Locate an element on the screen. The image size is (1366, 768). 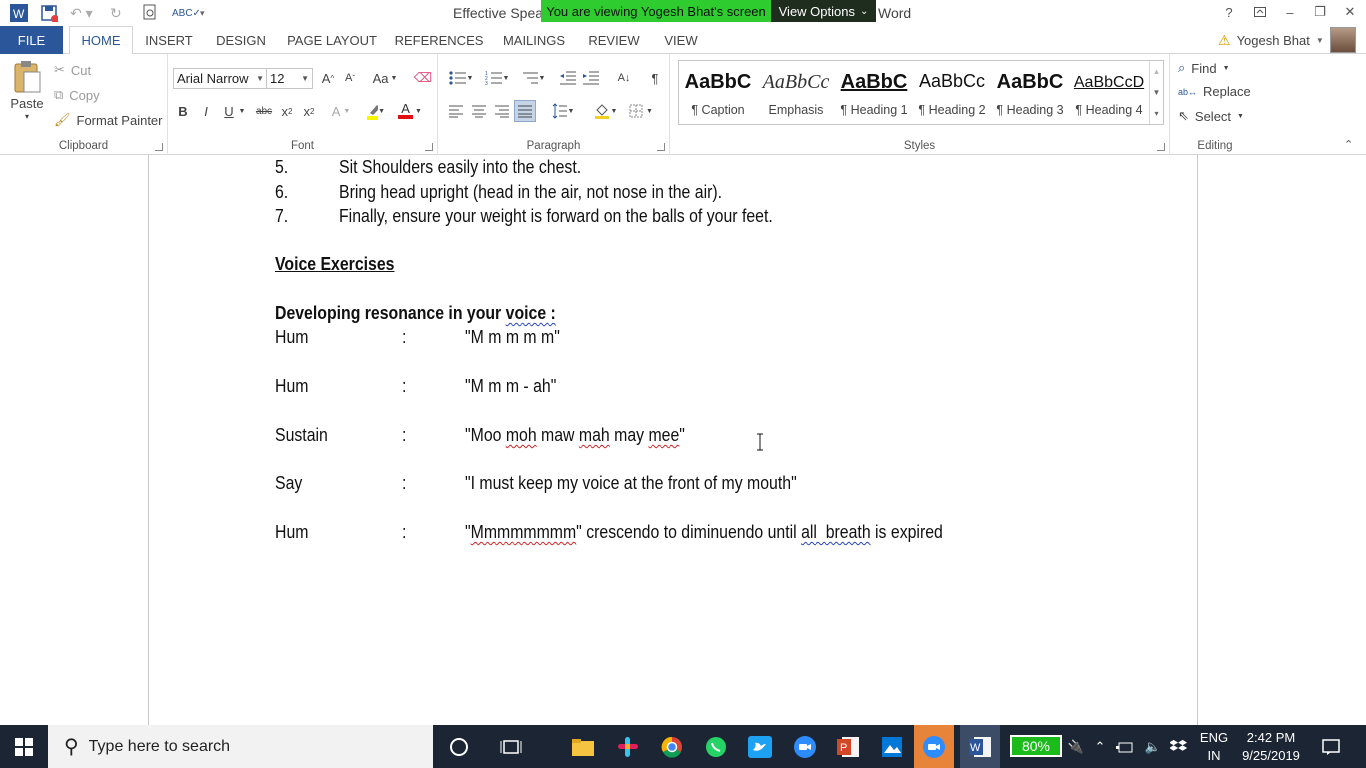
tab-home: HOME is located at coordinates (101, 40).